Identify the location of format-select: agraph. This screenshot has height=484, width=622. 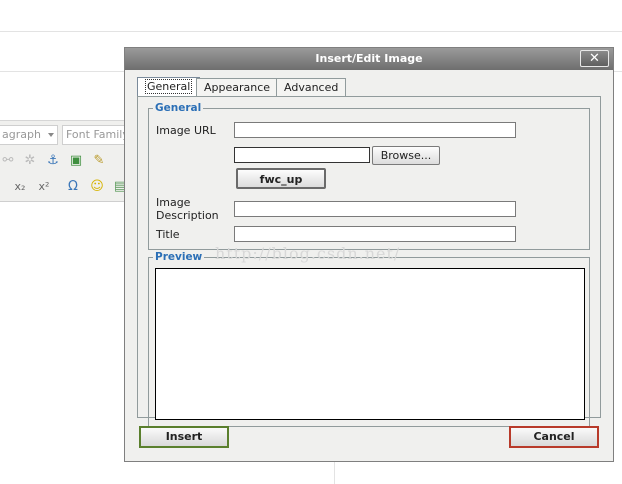
(29, 135).